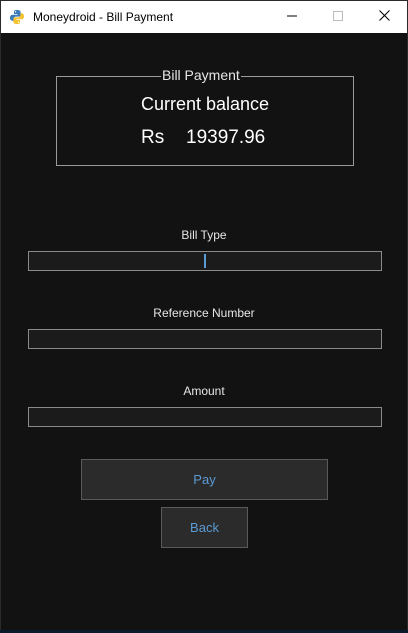  What do you see at coordinates (226, 137) in the screenshot?
I see `balance-amount: 19397.96` at bounding box center [226, 137].